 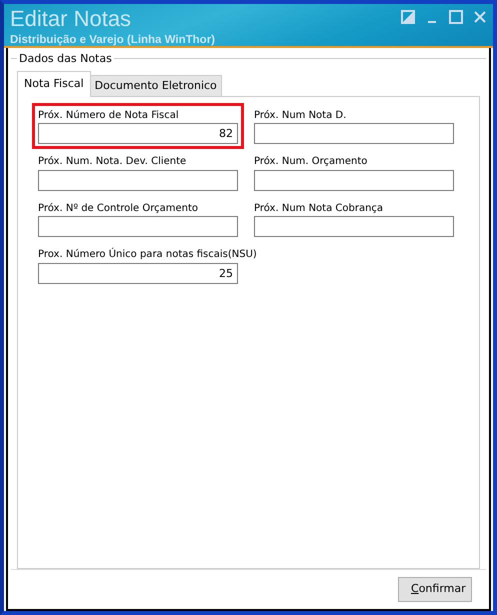 I want to click on input-field: 82, so click(x=138, y=133).